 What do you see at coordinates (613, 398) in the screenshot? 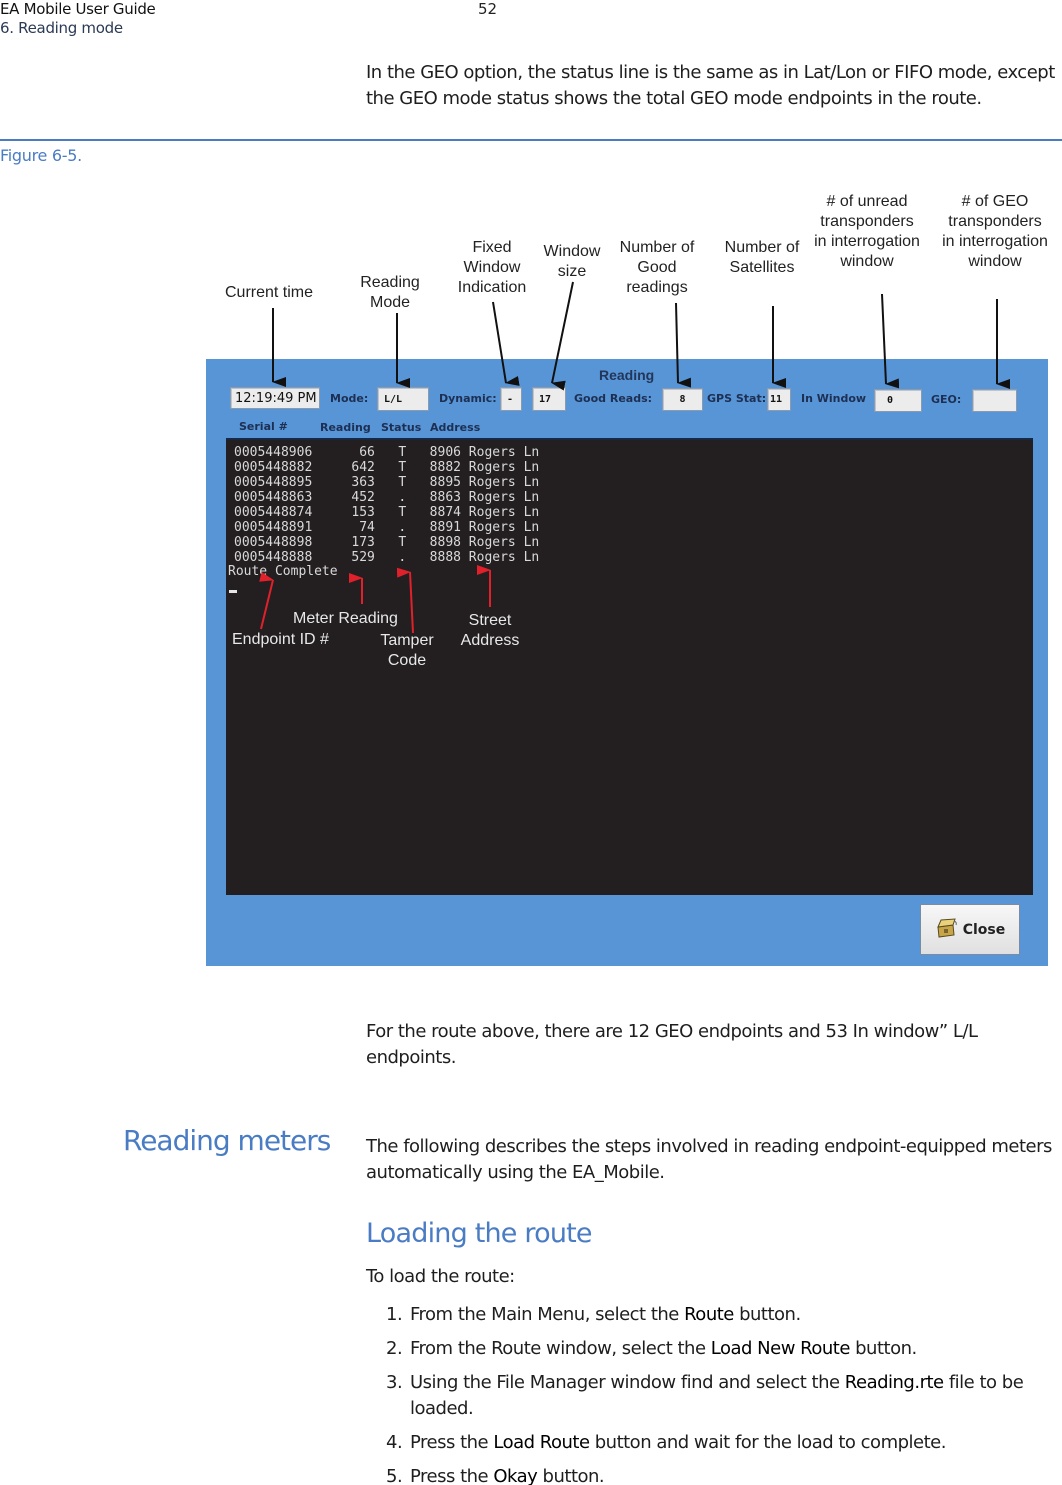
I see `good-reads-label: Good Reads:` at bounding box center [613, 398].